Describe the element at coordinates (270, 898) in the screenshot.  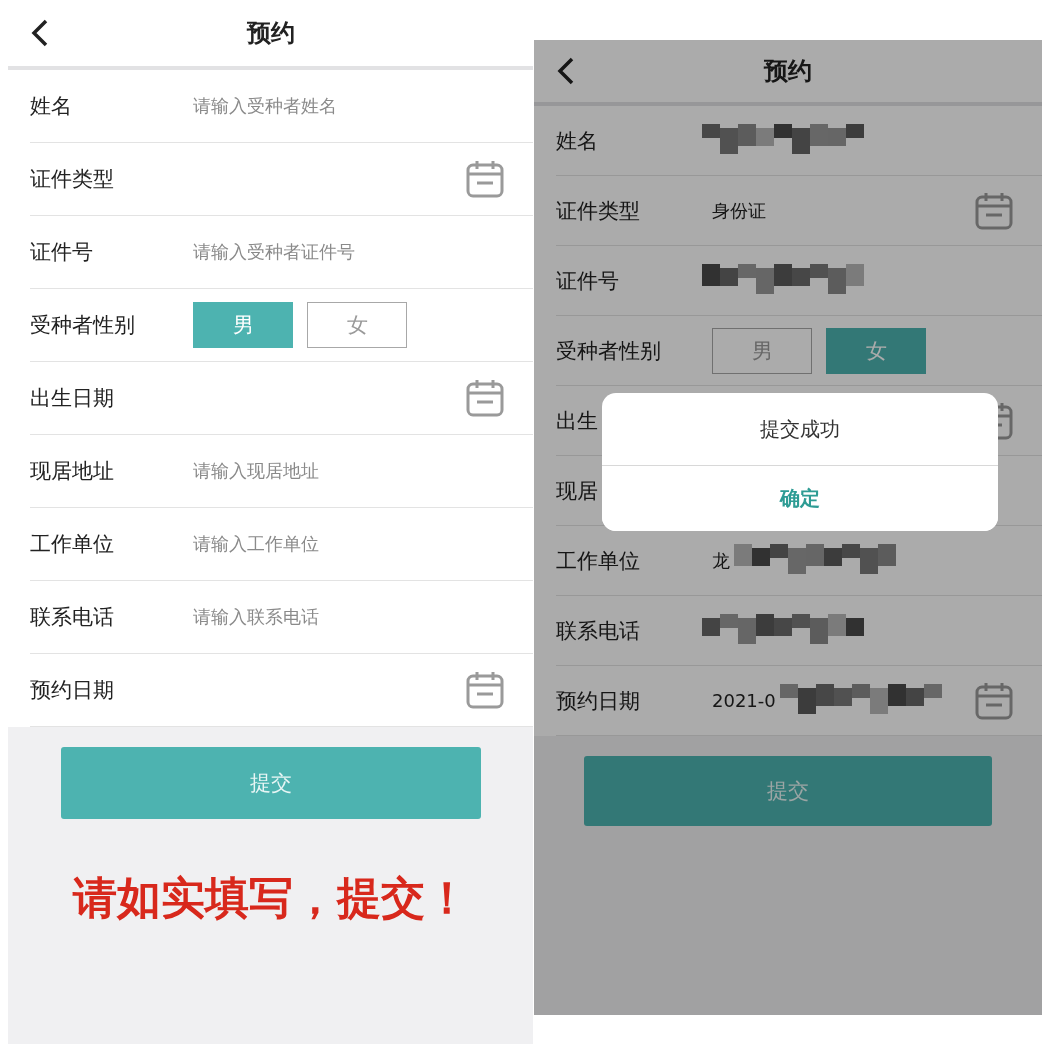
I see `notice-text: 请如实填写，提交！` at that location.